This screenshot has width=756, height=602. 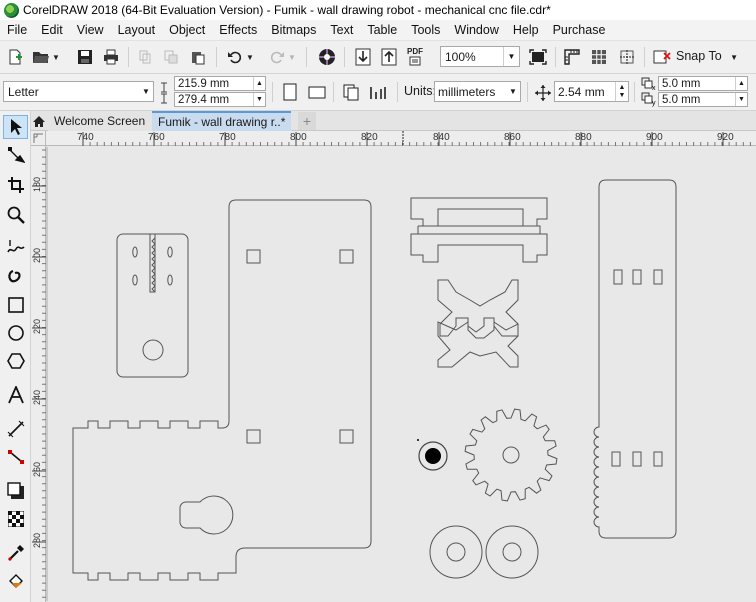 What do you see at coordinates (235, 57) in the screenshot?
I see `undo-button` at bounding box center [235, 57].